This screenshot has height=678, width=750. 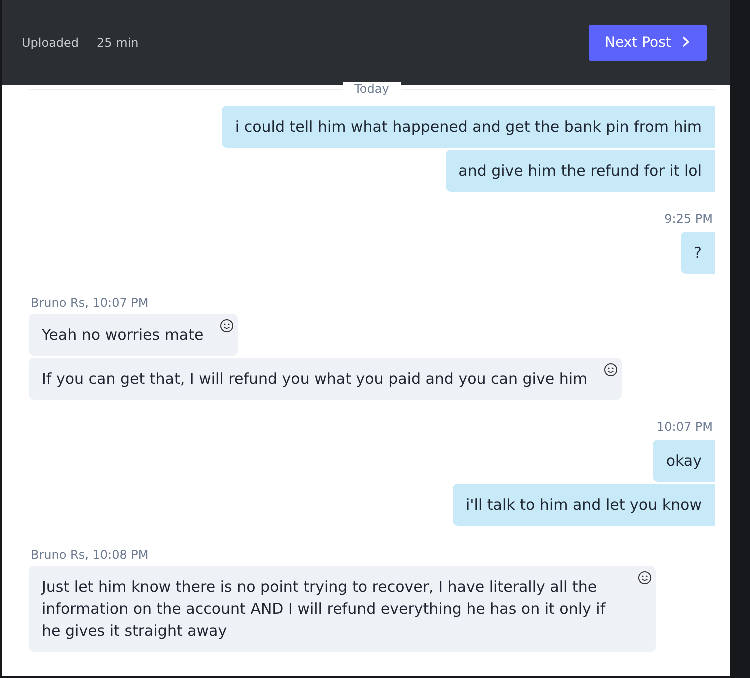 What do you see at coordinates (90, 555) in the screenshot?
I see `sender-timestamp: Bruno Rs, 10:08 PM` at bounding box center [90, 555].